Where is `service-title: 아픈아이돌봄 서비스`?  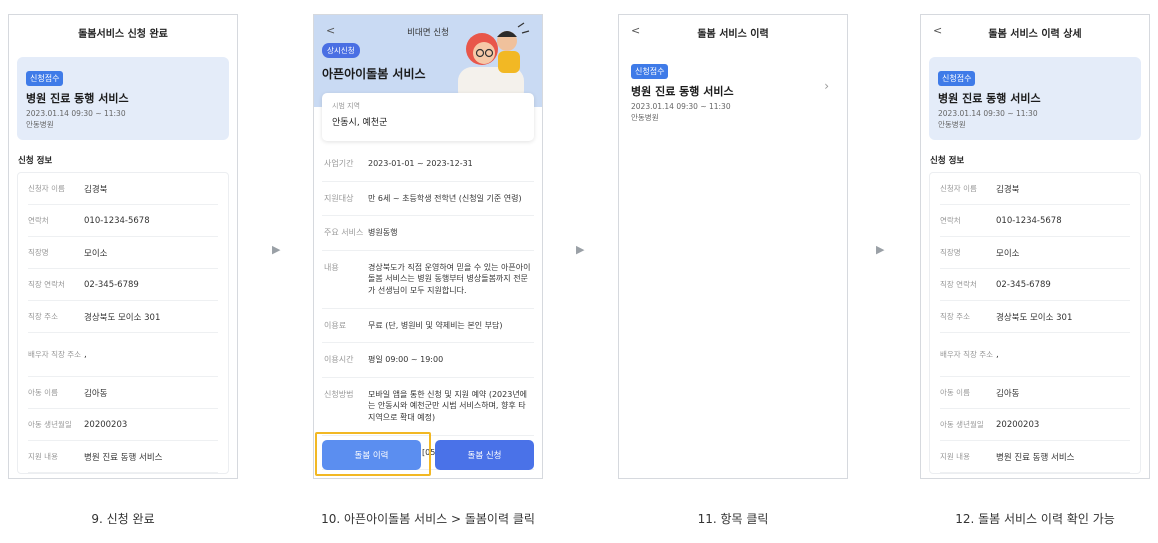 service-title: 아픈아이돌봄 서비스 is located at coordinates (374, 74).